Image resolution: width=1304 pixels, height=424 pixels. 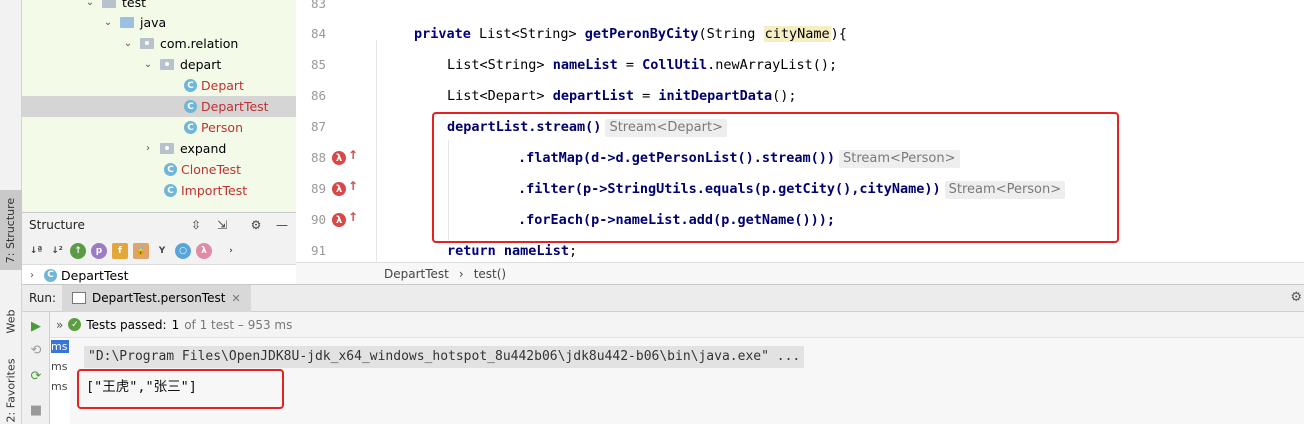 I want to click on run-config-icon, so click(x=79, y=298).